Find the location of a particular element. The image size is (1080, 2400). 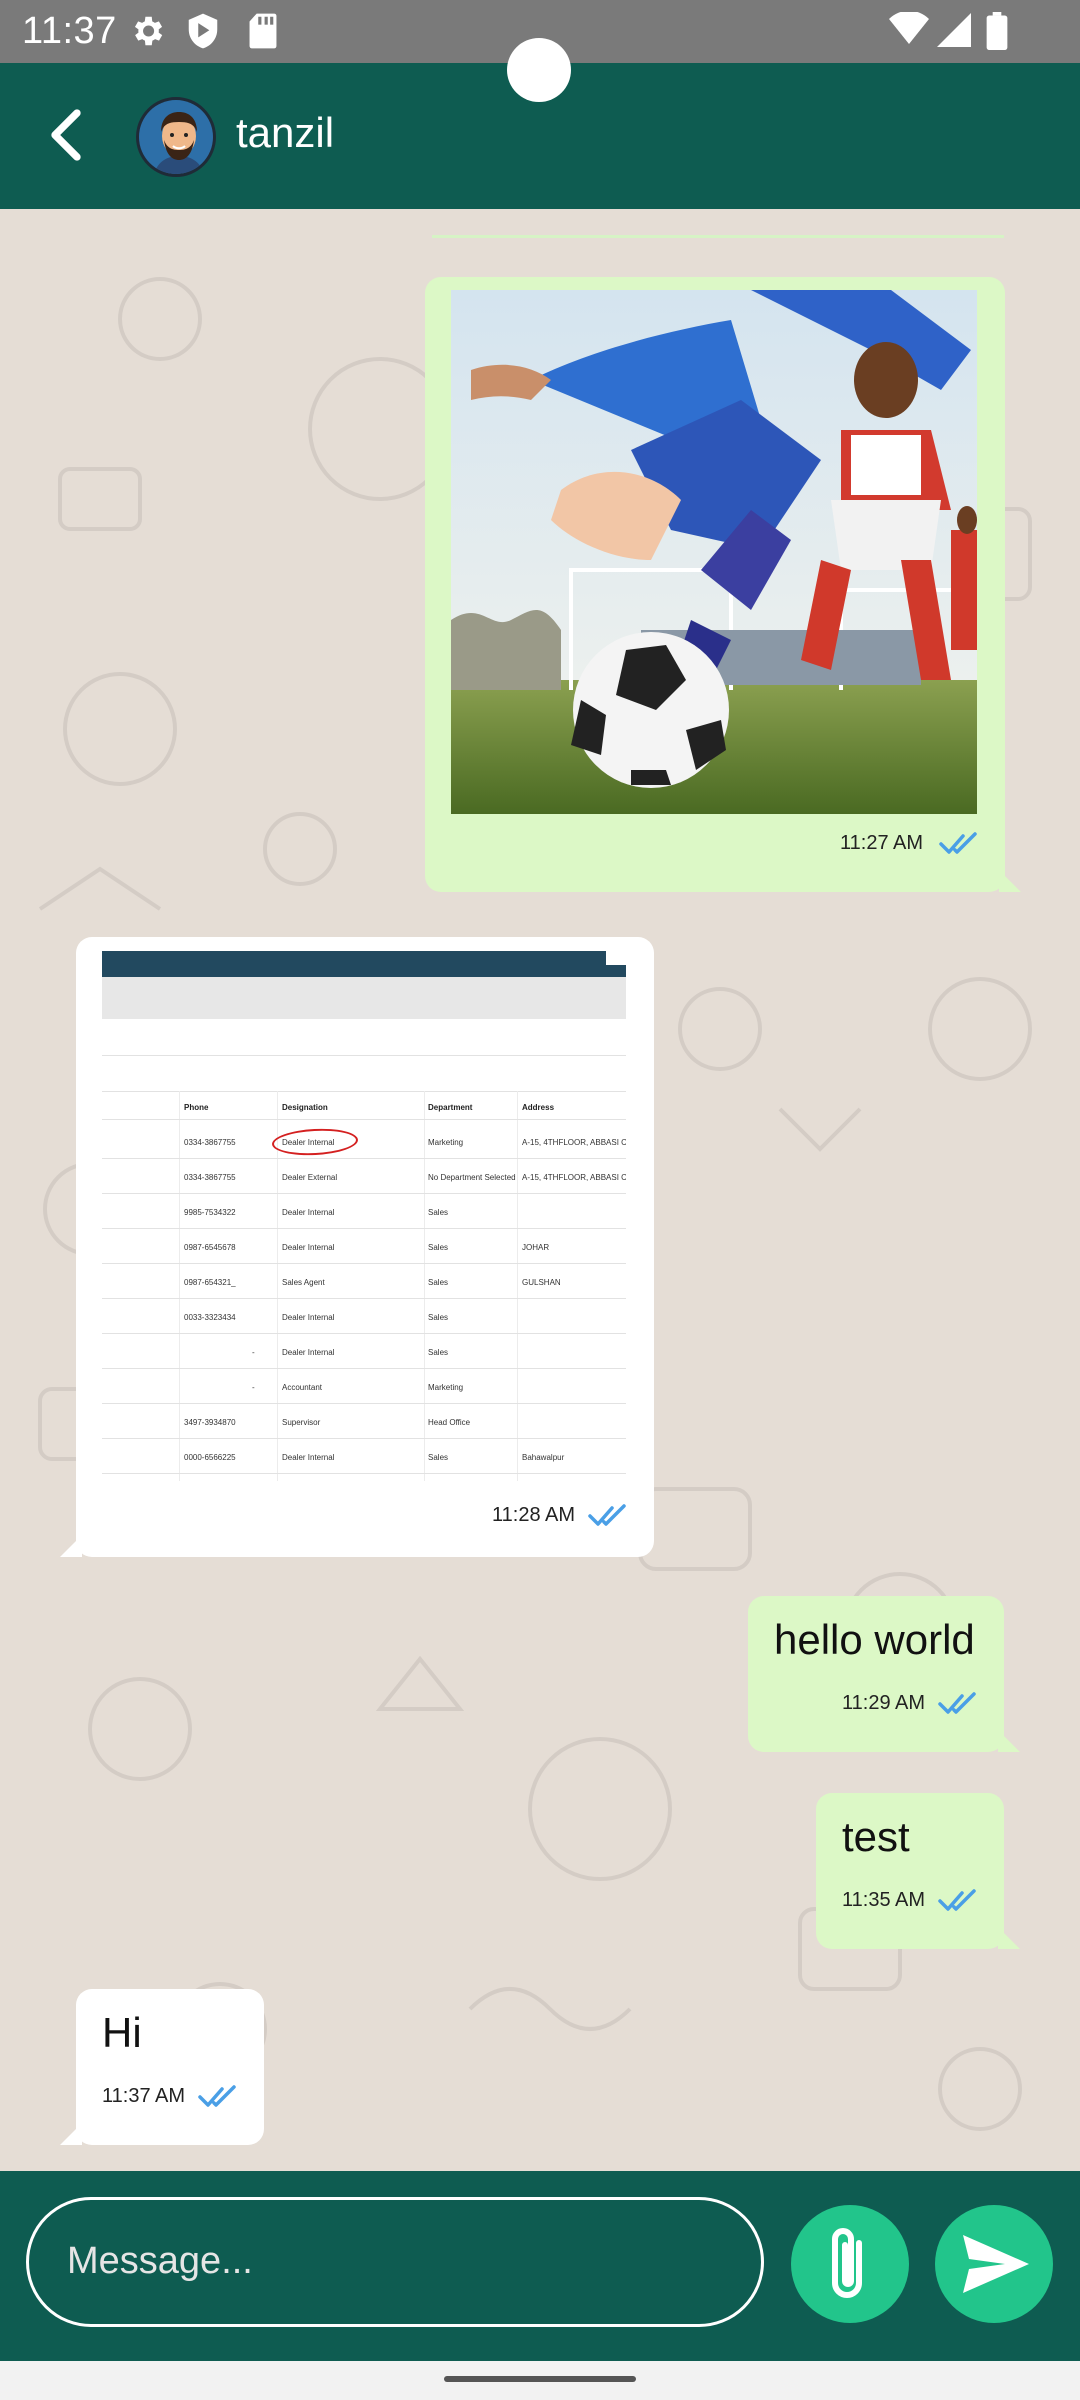

sent-text-message: test 11:35 AM is located at coordinates (918, 1871).